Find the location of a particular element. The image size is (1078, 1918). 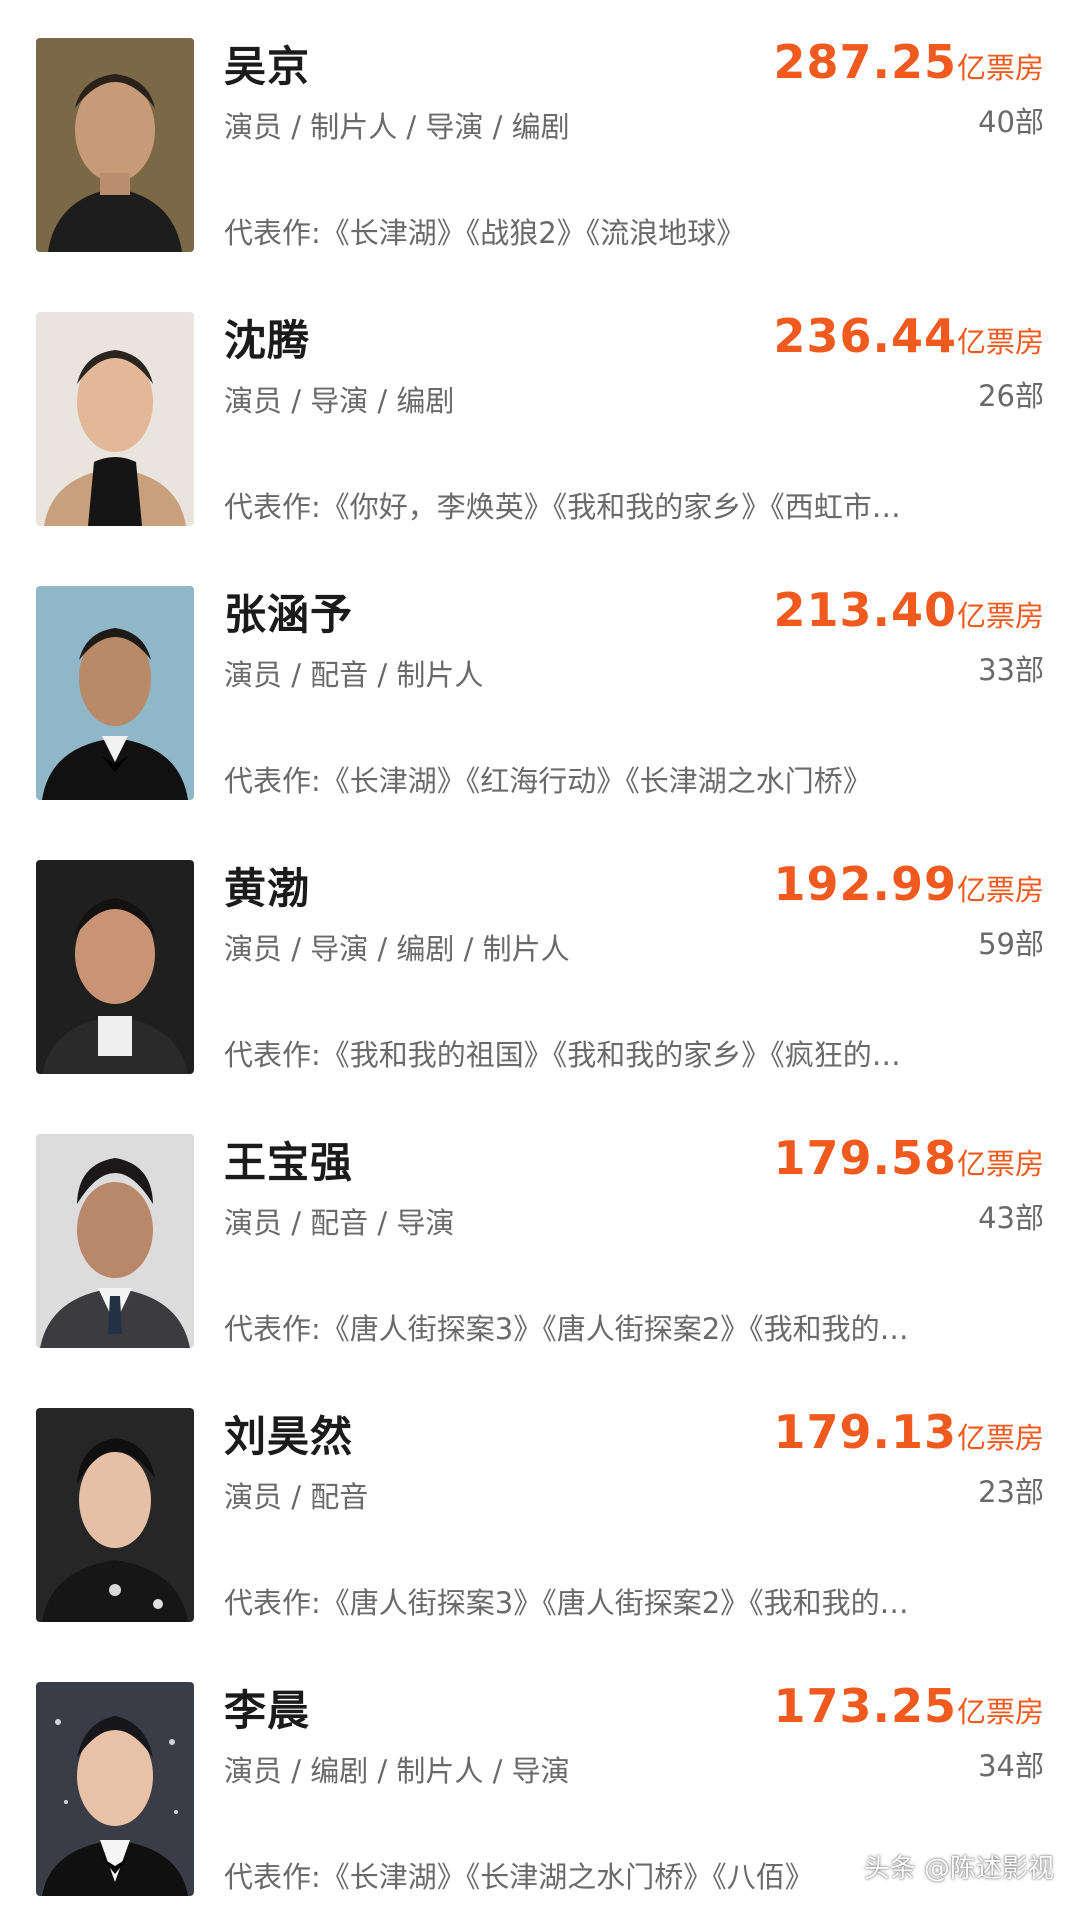

actor-roles: 演员 / 制片人 / 导演 / 编剧 is located at coordinates (397, 127).